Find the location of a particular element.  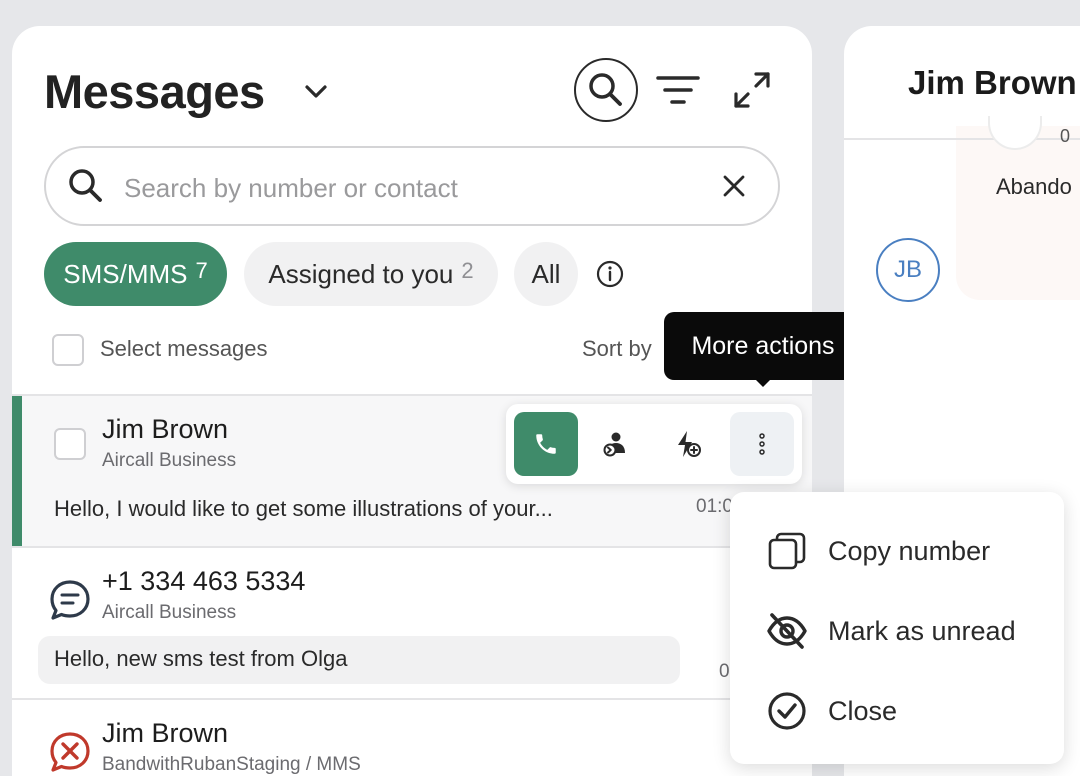

filter-chip-label: Assigned to you is located at coordinates (361, 273).